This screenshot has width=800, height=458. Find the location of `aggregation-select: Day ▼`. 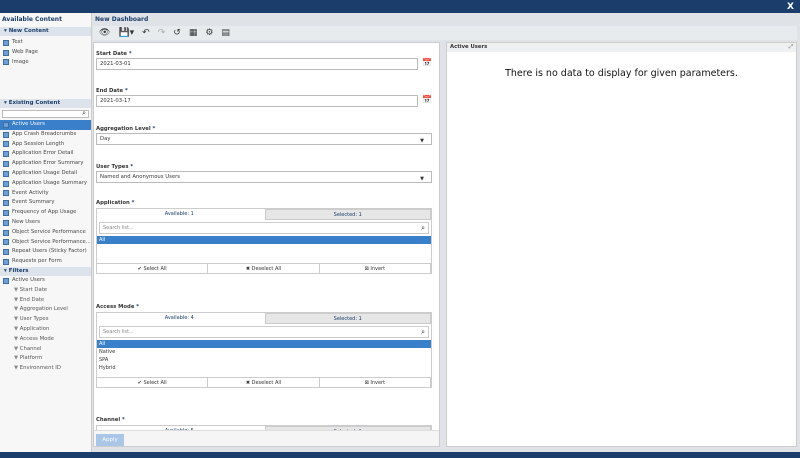

aggregation-select: Day ▼ is located at coordinates (264, 139).